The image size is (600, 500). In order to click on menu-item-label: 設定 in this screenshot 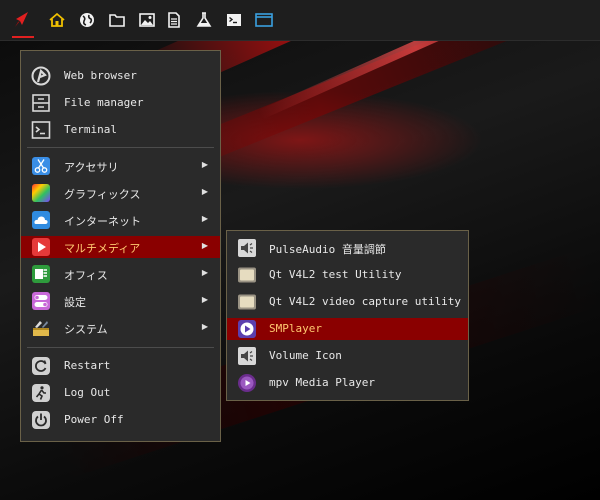, I will do `click(75, 302)`.